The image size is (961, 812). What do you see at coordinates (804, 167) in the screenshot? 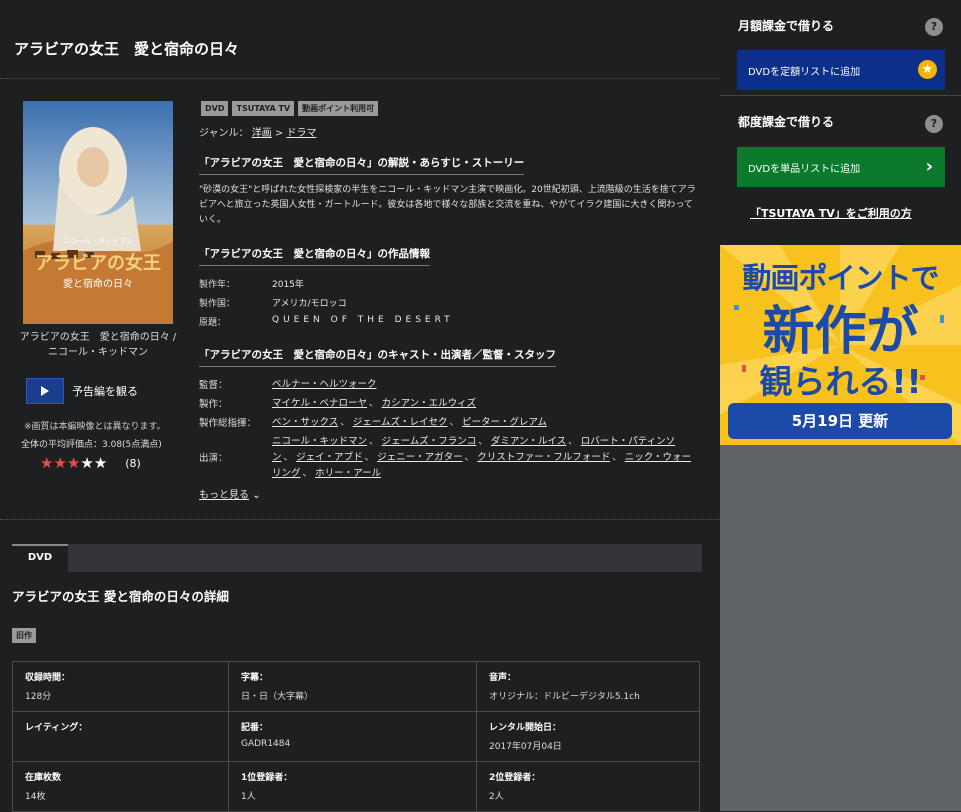
I see `single-button-label: DVDを単品リストに追加` at bounding box center [804, 167].